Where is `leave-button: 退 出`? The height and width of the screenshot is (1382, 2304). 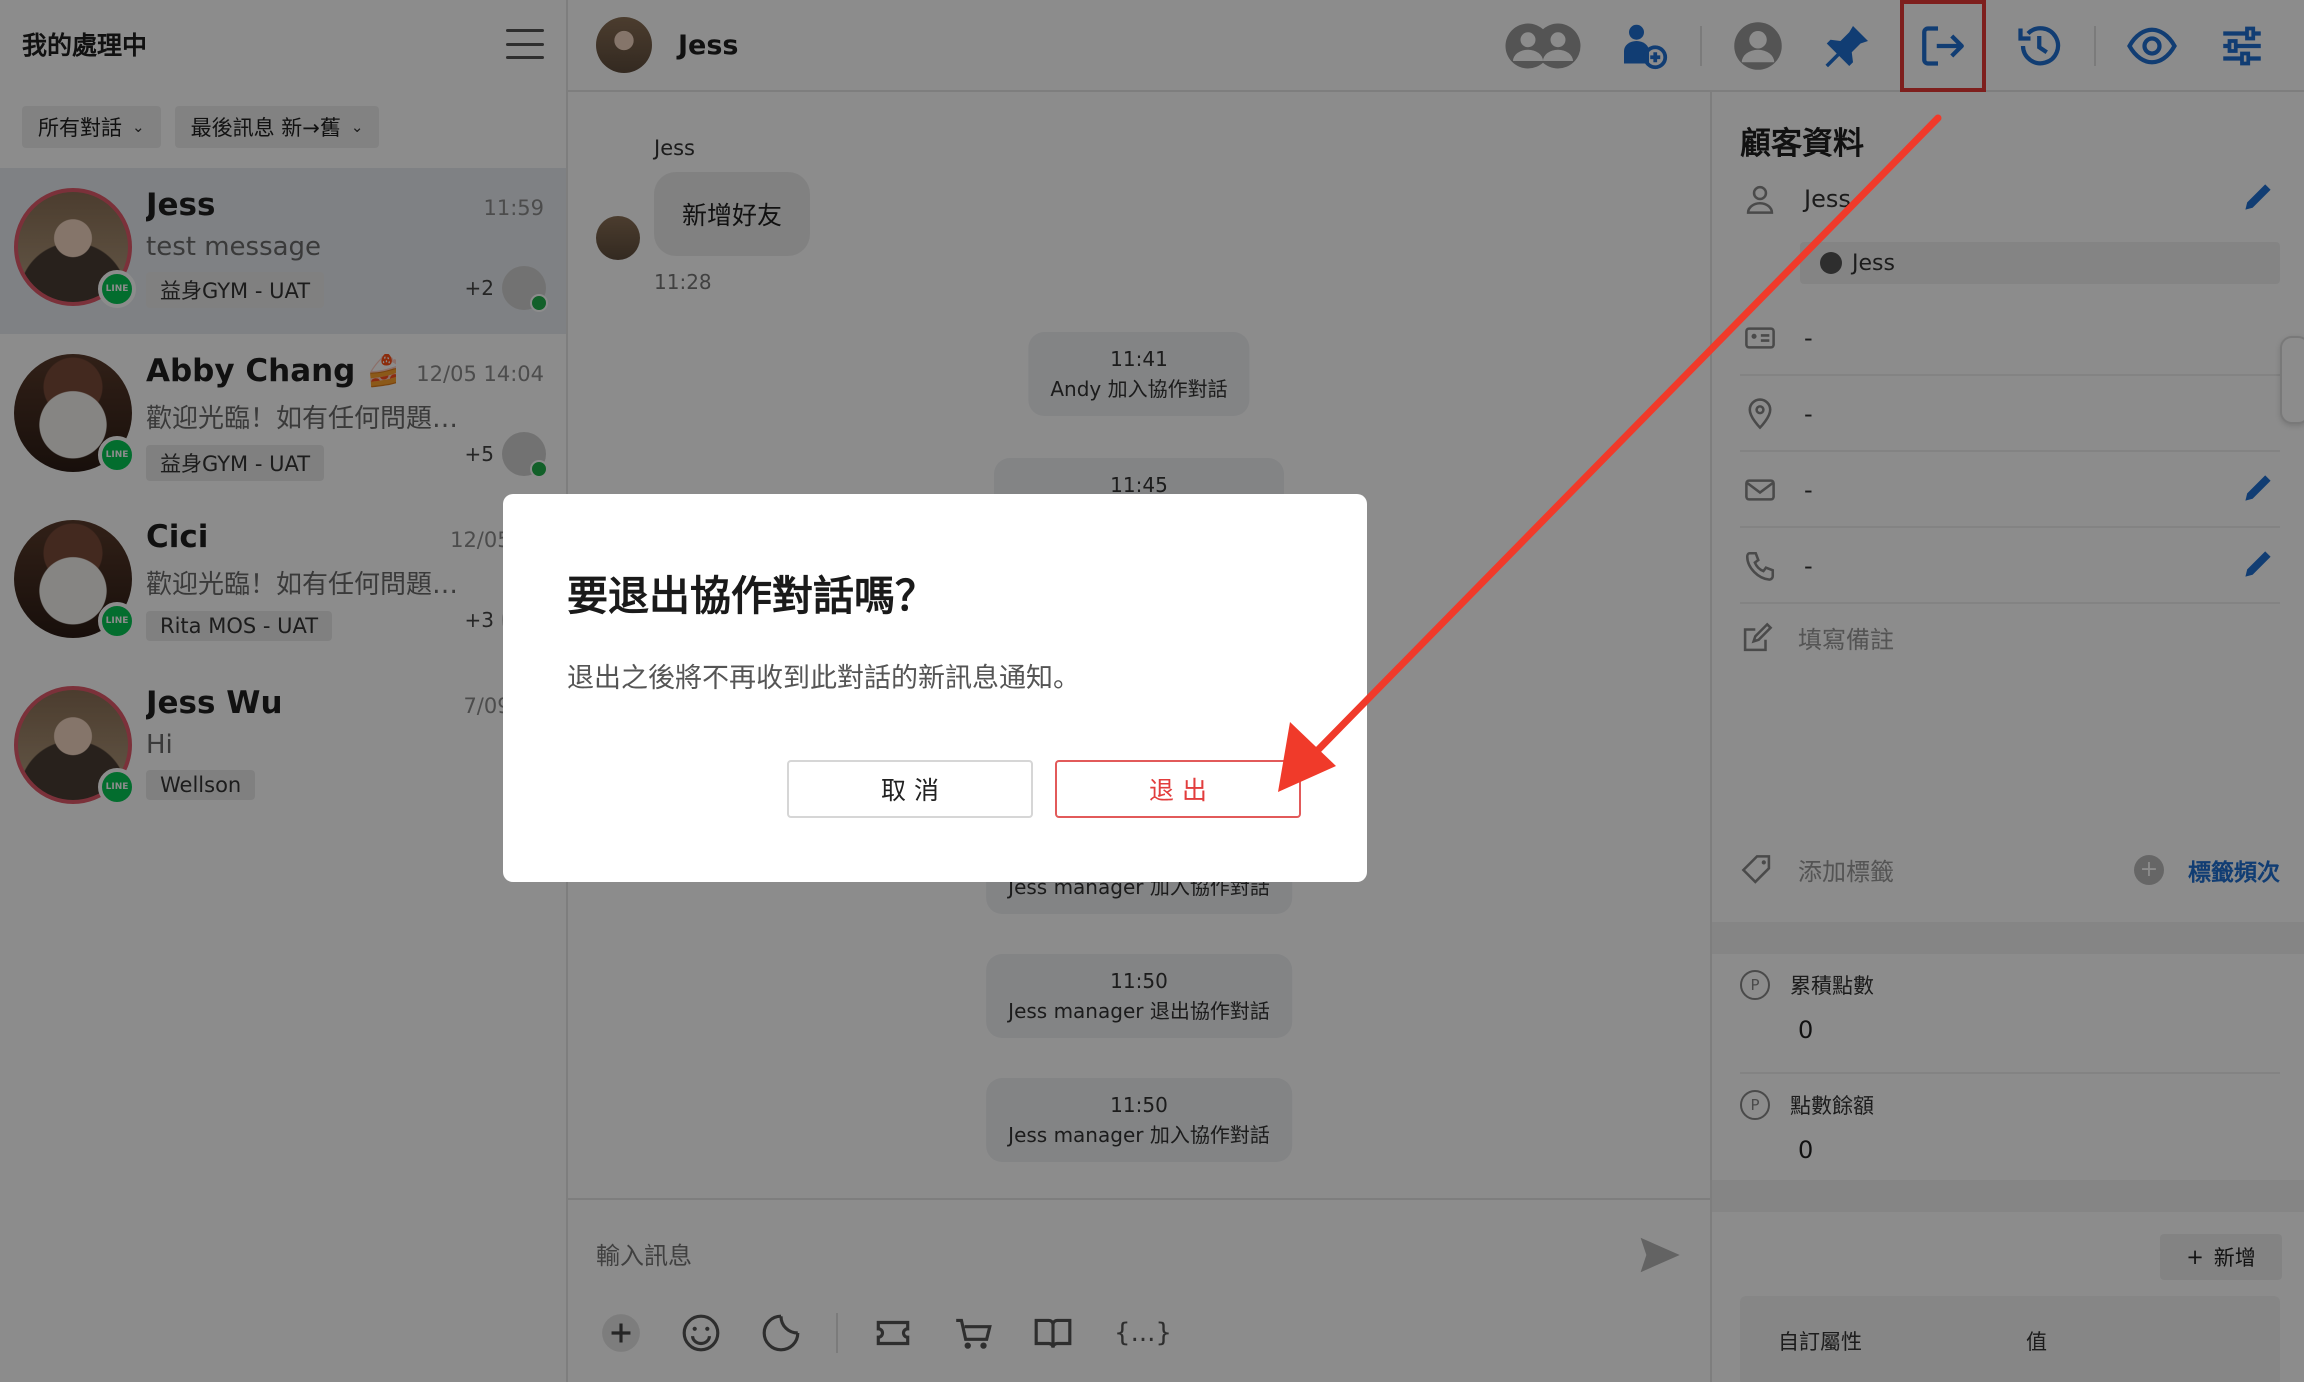
leave-button: 退 出 is located at coordinates (1178, 789).